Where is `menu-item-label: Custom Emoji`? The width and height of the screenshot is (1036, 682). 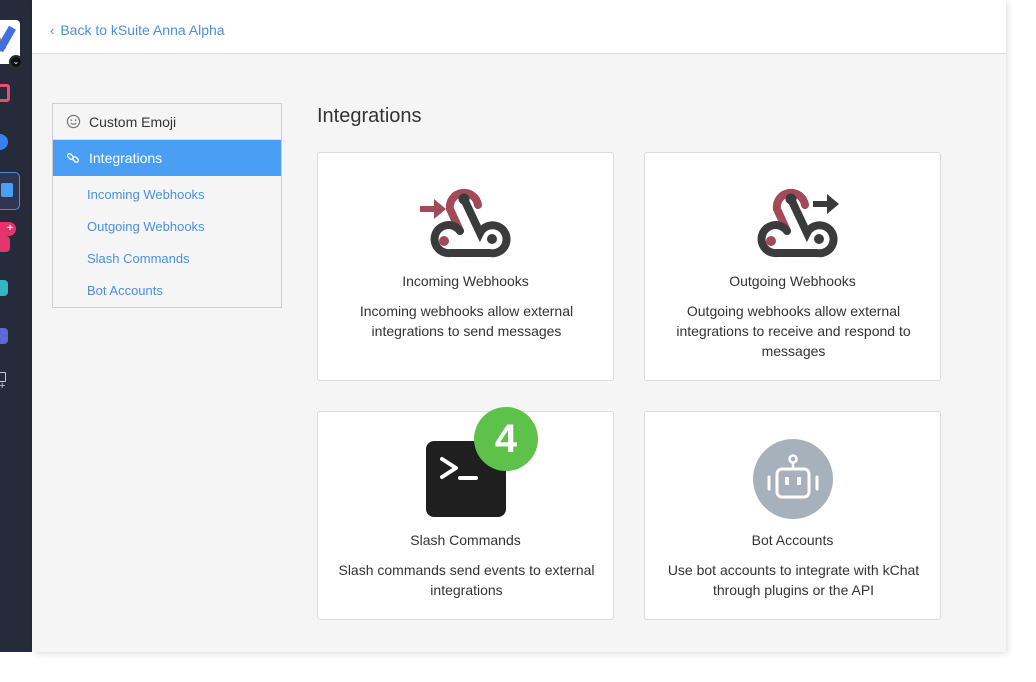 menu-item-label: Custom Emoji is located at coordinates (133, 121).